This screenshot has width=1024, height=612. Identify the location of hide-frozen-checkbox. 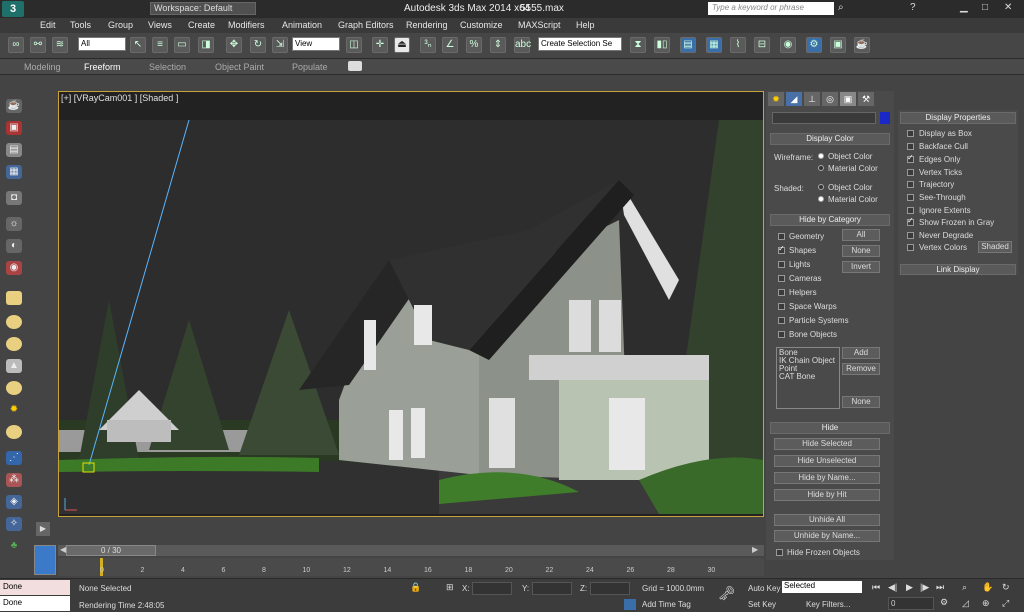
(779, 552).